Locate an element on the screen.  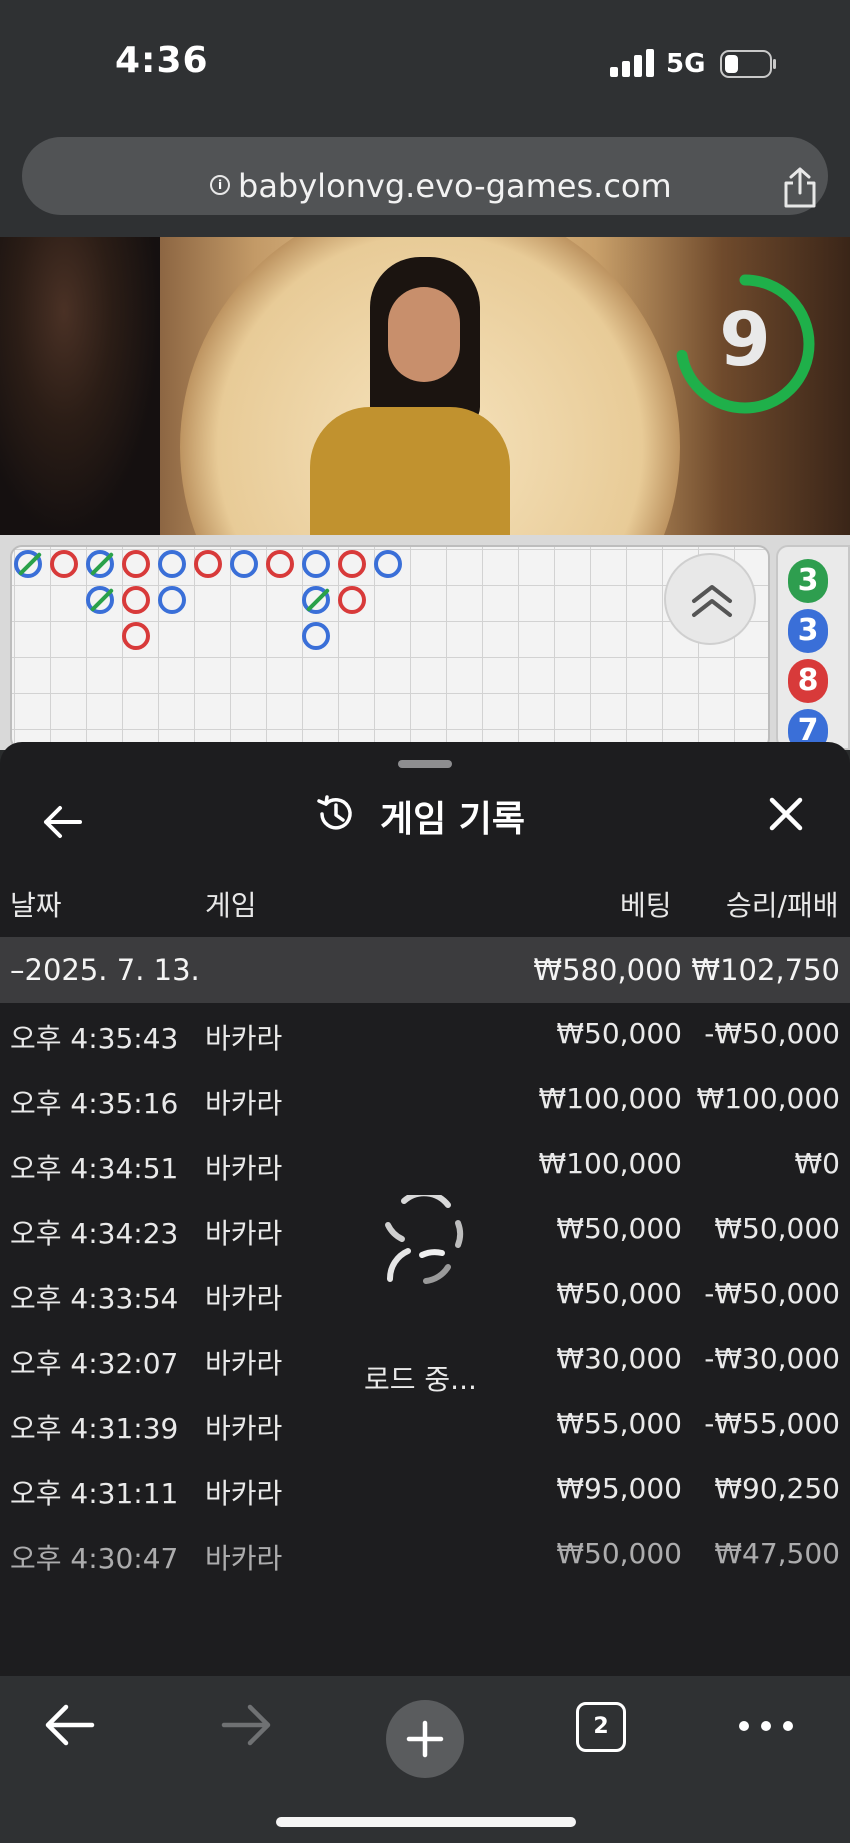
column-header-winloss: 승리/패배 is located at coordinates (782, 904).